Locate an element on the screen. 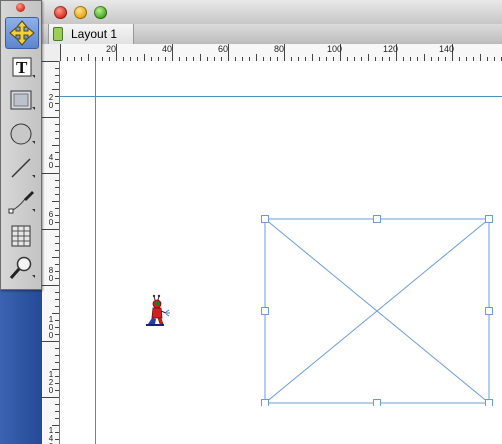 This screenshot has height=444, width=502. magnifier-icon is located at coordinates (22, 267).